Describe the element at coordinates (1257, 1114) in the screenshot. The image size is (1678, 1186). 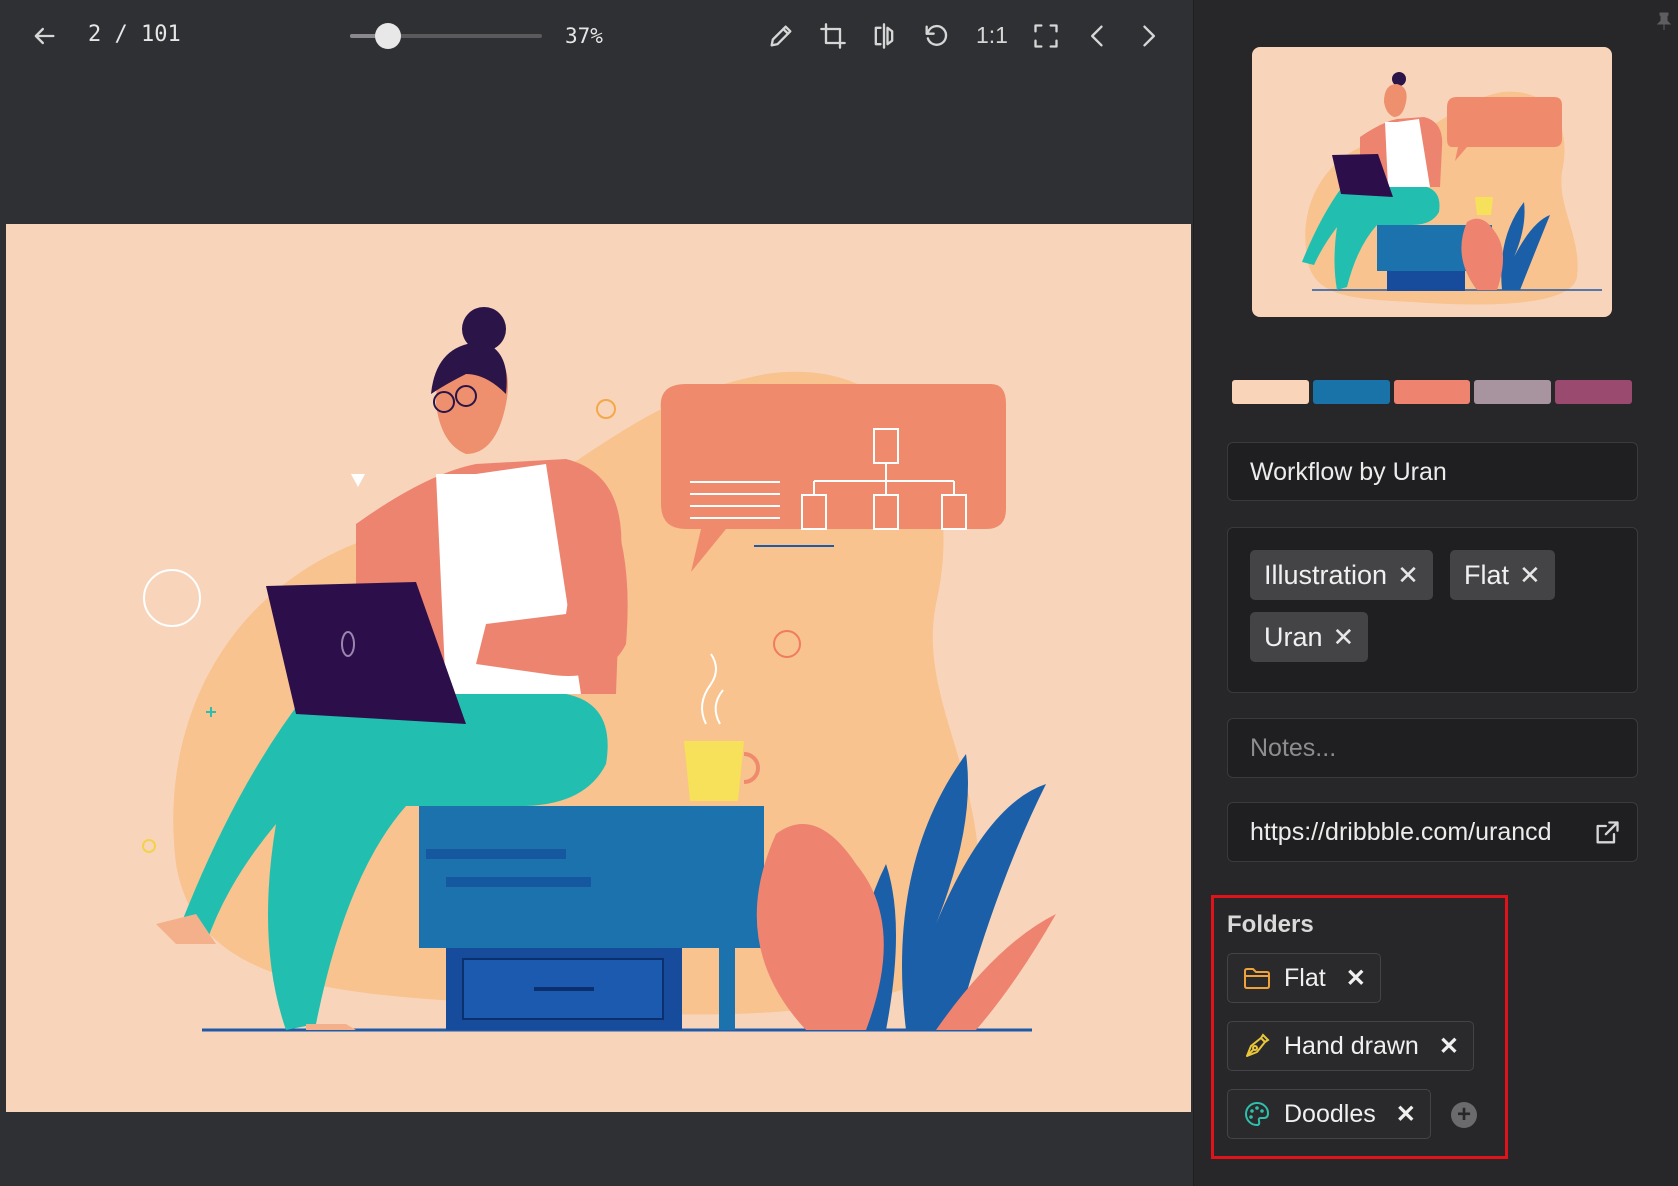
I see `palette-icon` at that location.